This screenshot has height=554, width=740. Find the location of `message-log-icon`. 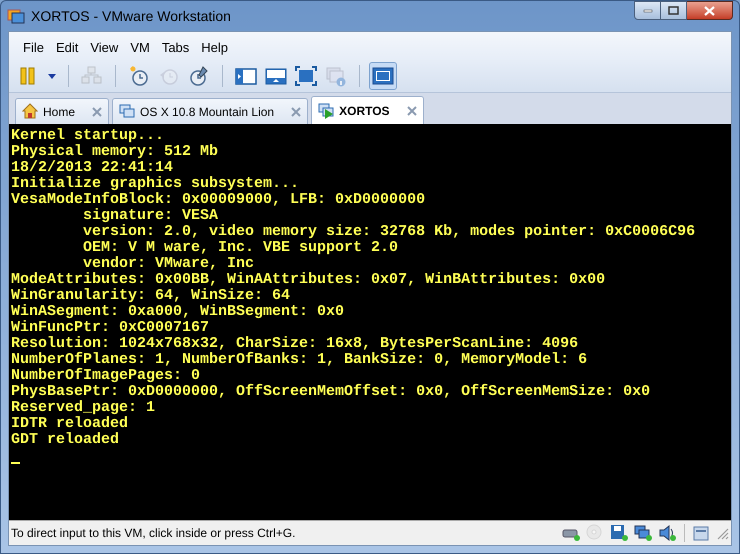

message-log-icon is located at coordinates (701, 533).